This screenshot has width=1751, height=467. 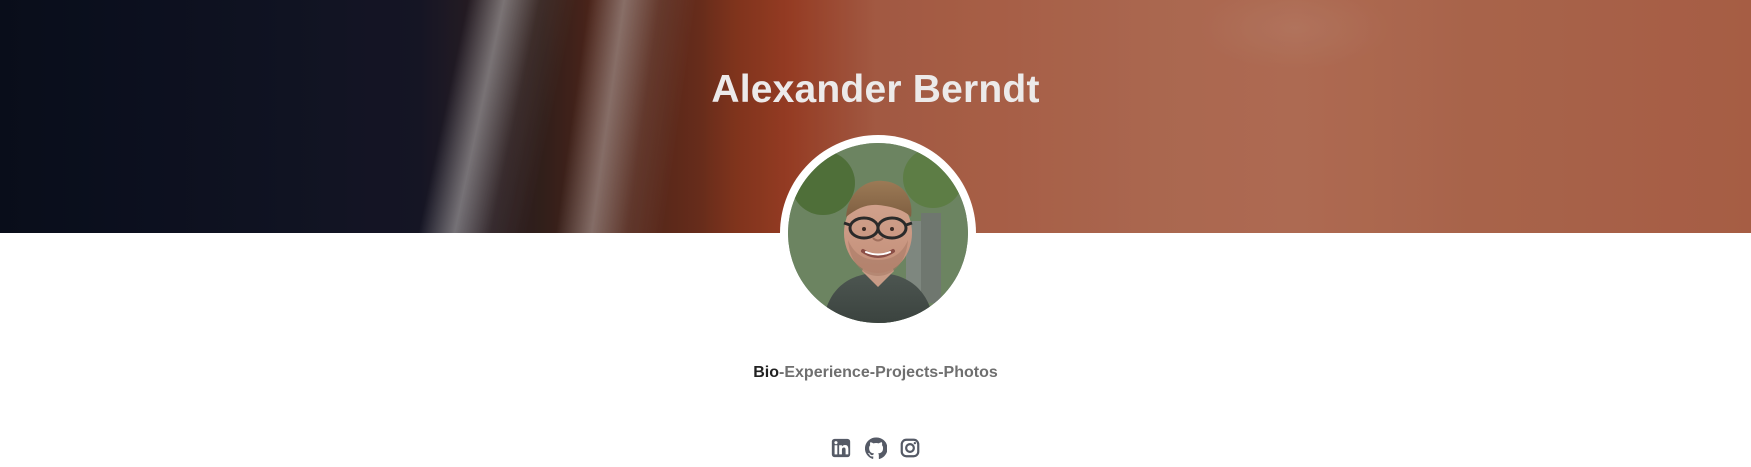 I want to click on section-nav: Bio - Experience - Projects - Photos, so click(x=875, y=373).